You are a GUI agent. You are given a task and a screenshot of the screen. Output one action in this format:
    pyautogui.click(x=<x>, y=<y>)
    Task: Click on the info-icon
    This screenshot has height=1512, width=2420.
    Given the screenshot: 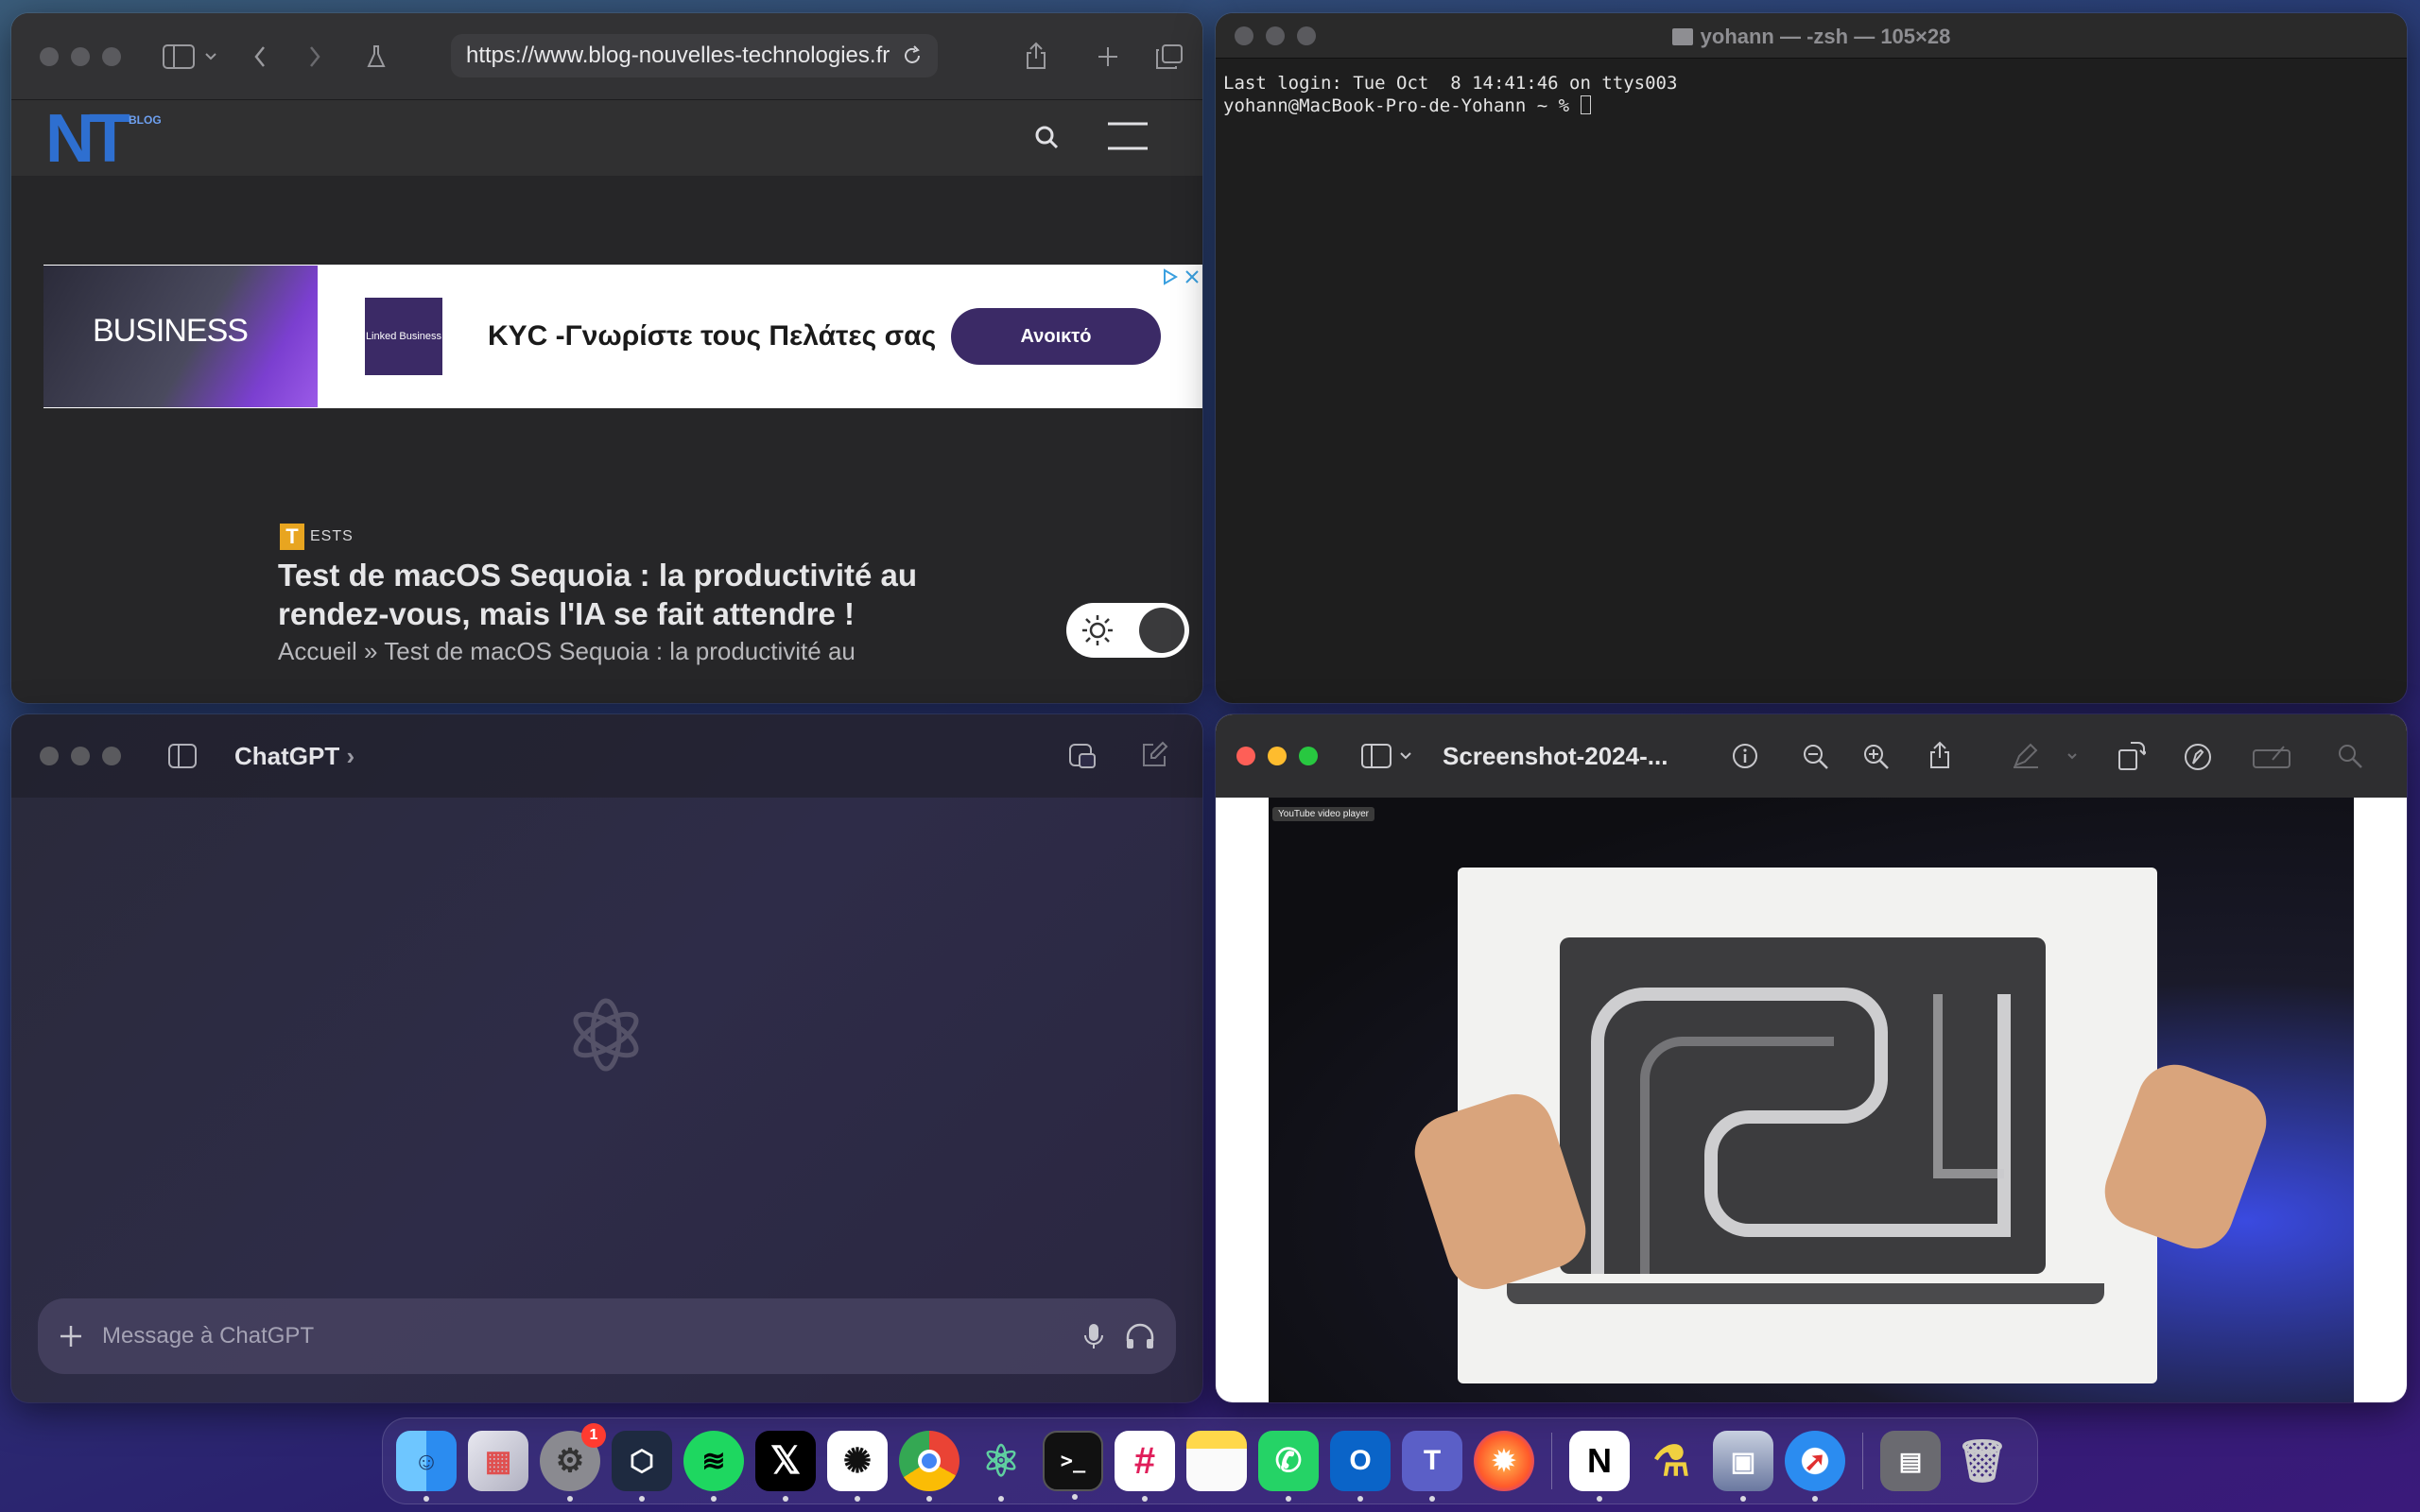 What is the action you would take?
    pyautogui.click(x=1745, y=756)
    